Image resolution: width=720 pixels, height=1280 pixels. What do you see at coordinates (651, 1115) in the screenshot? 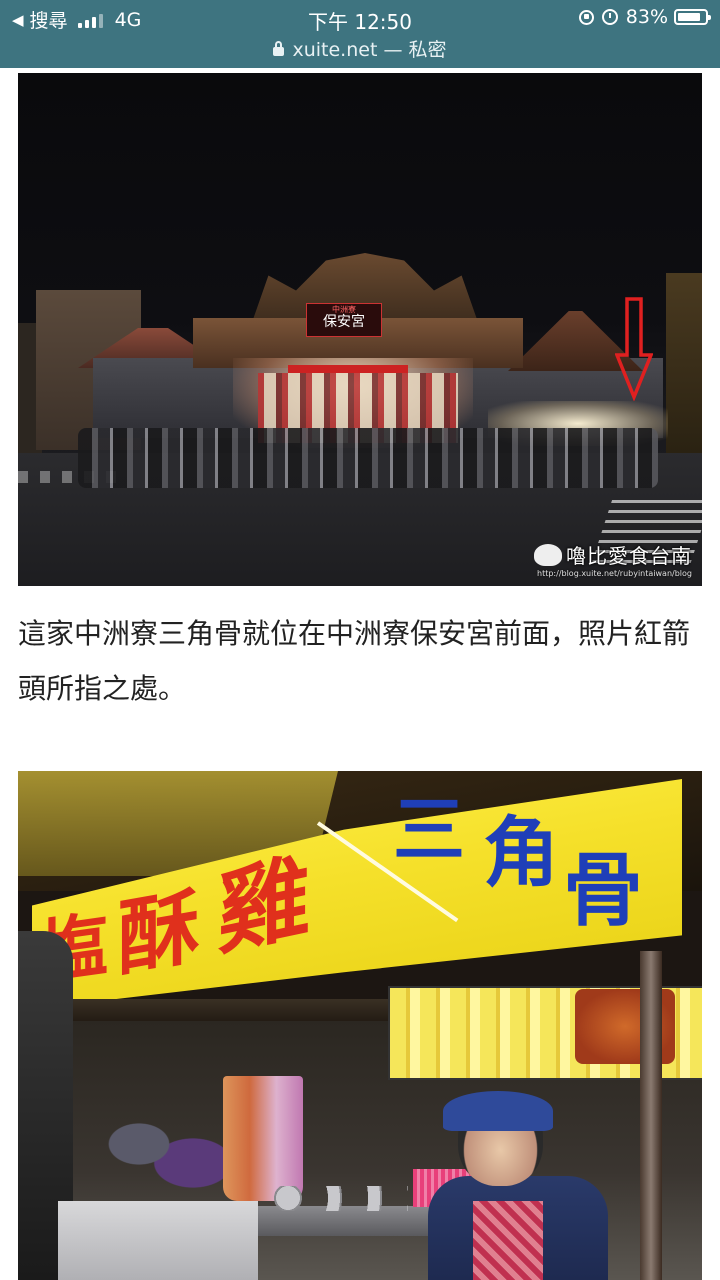
I see `stall-pole` at bounding box center [651, 1115].